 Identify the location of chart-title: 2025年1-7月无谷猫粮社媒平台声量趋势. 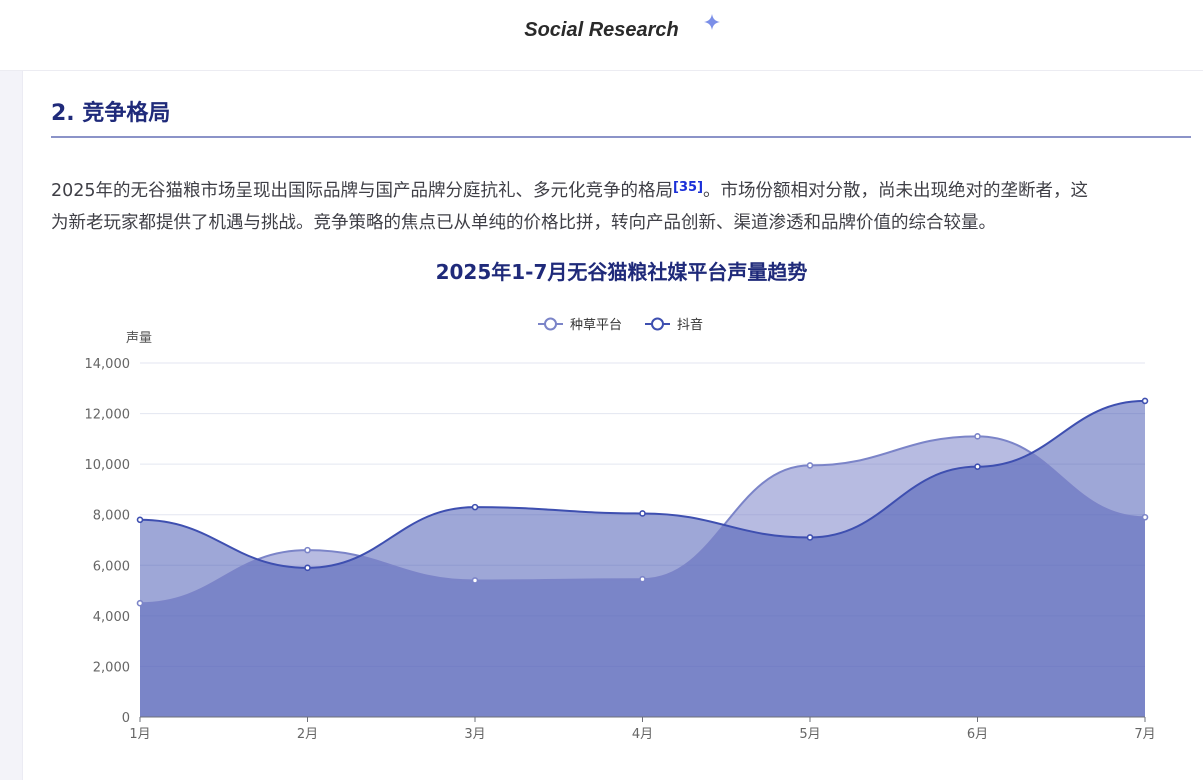
(621, 272).